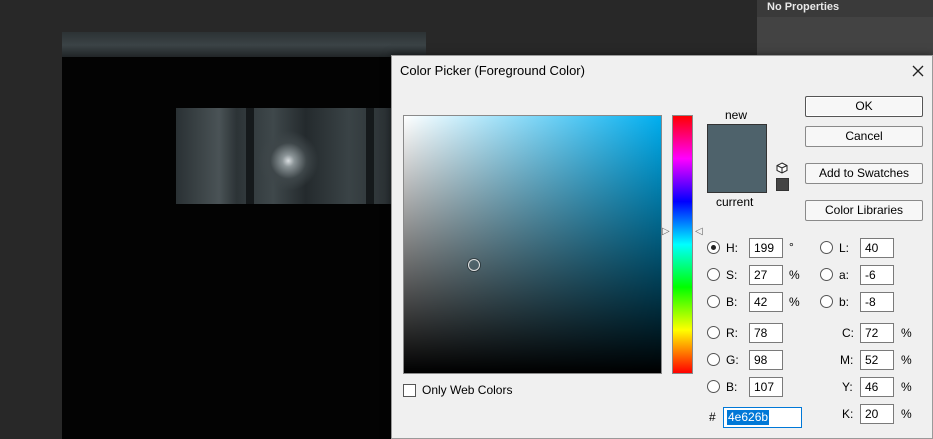 The width and height of the screenshot is (933, 439). I want to click on black-unit: %, so click(906, 414).